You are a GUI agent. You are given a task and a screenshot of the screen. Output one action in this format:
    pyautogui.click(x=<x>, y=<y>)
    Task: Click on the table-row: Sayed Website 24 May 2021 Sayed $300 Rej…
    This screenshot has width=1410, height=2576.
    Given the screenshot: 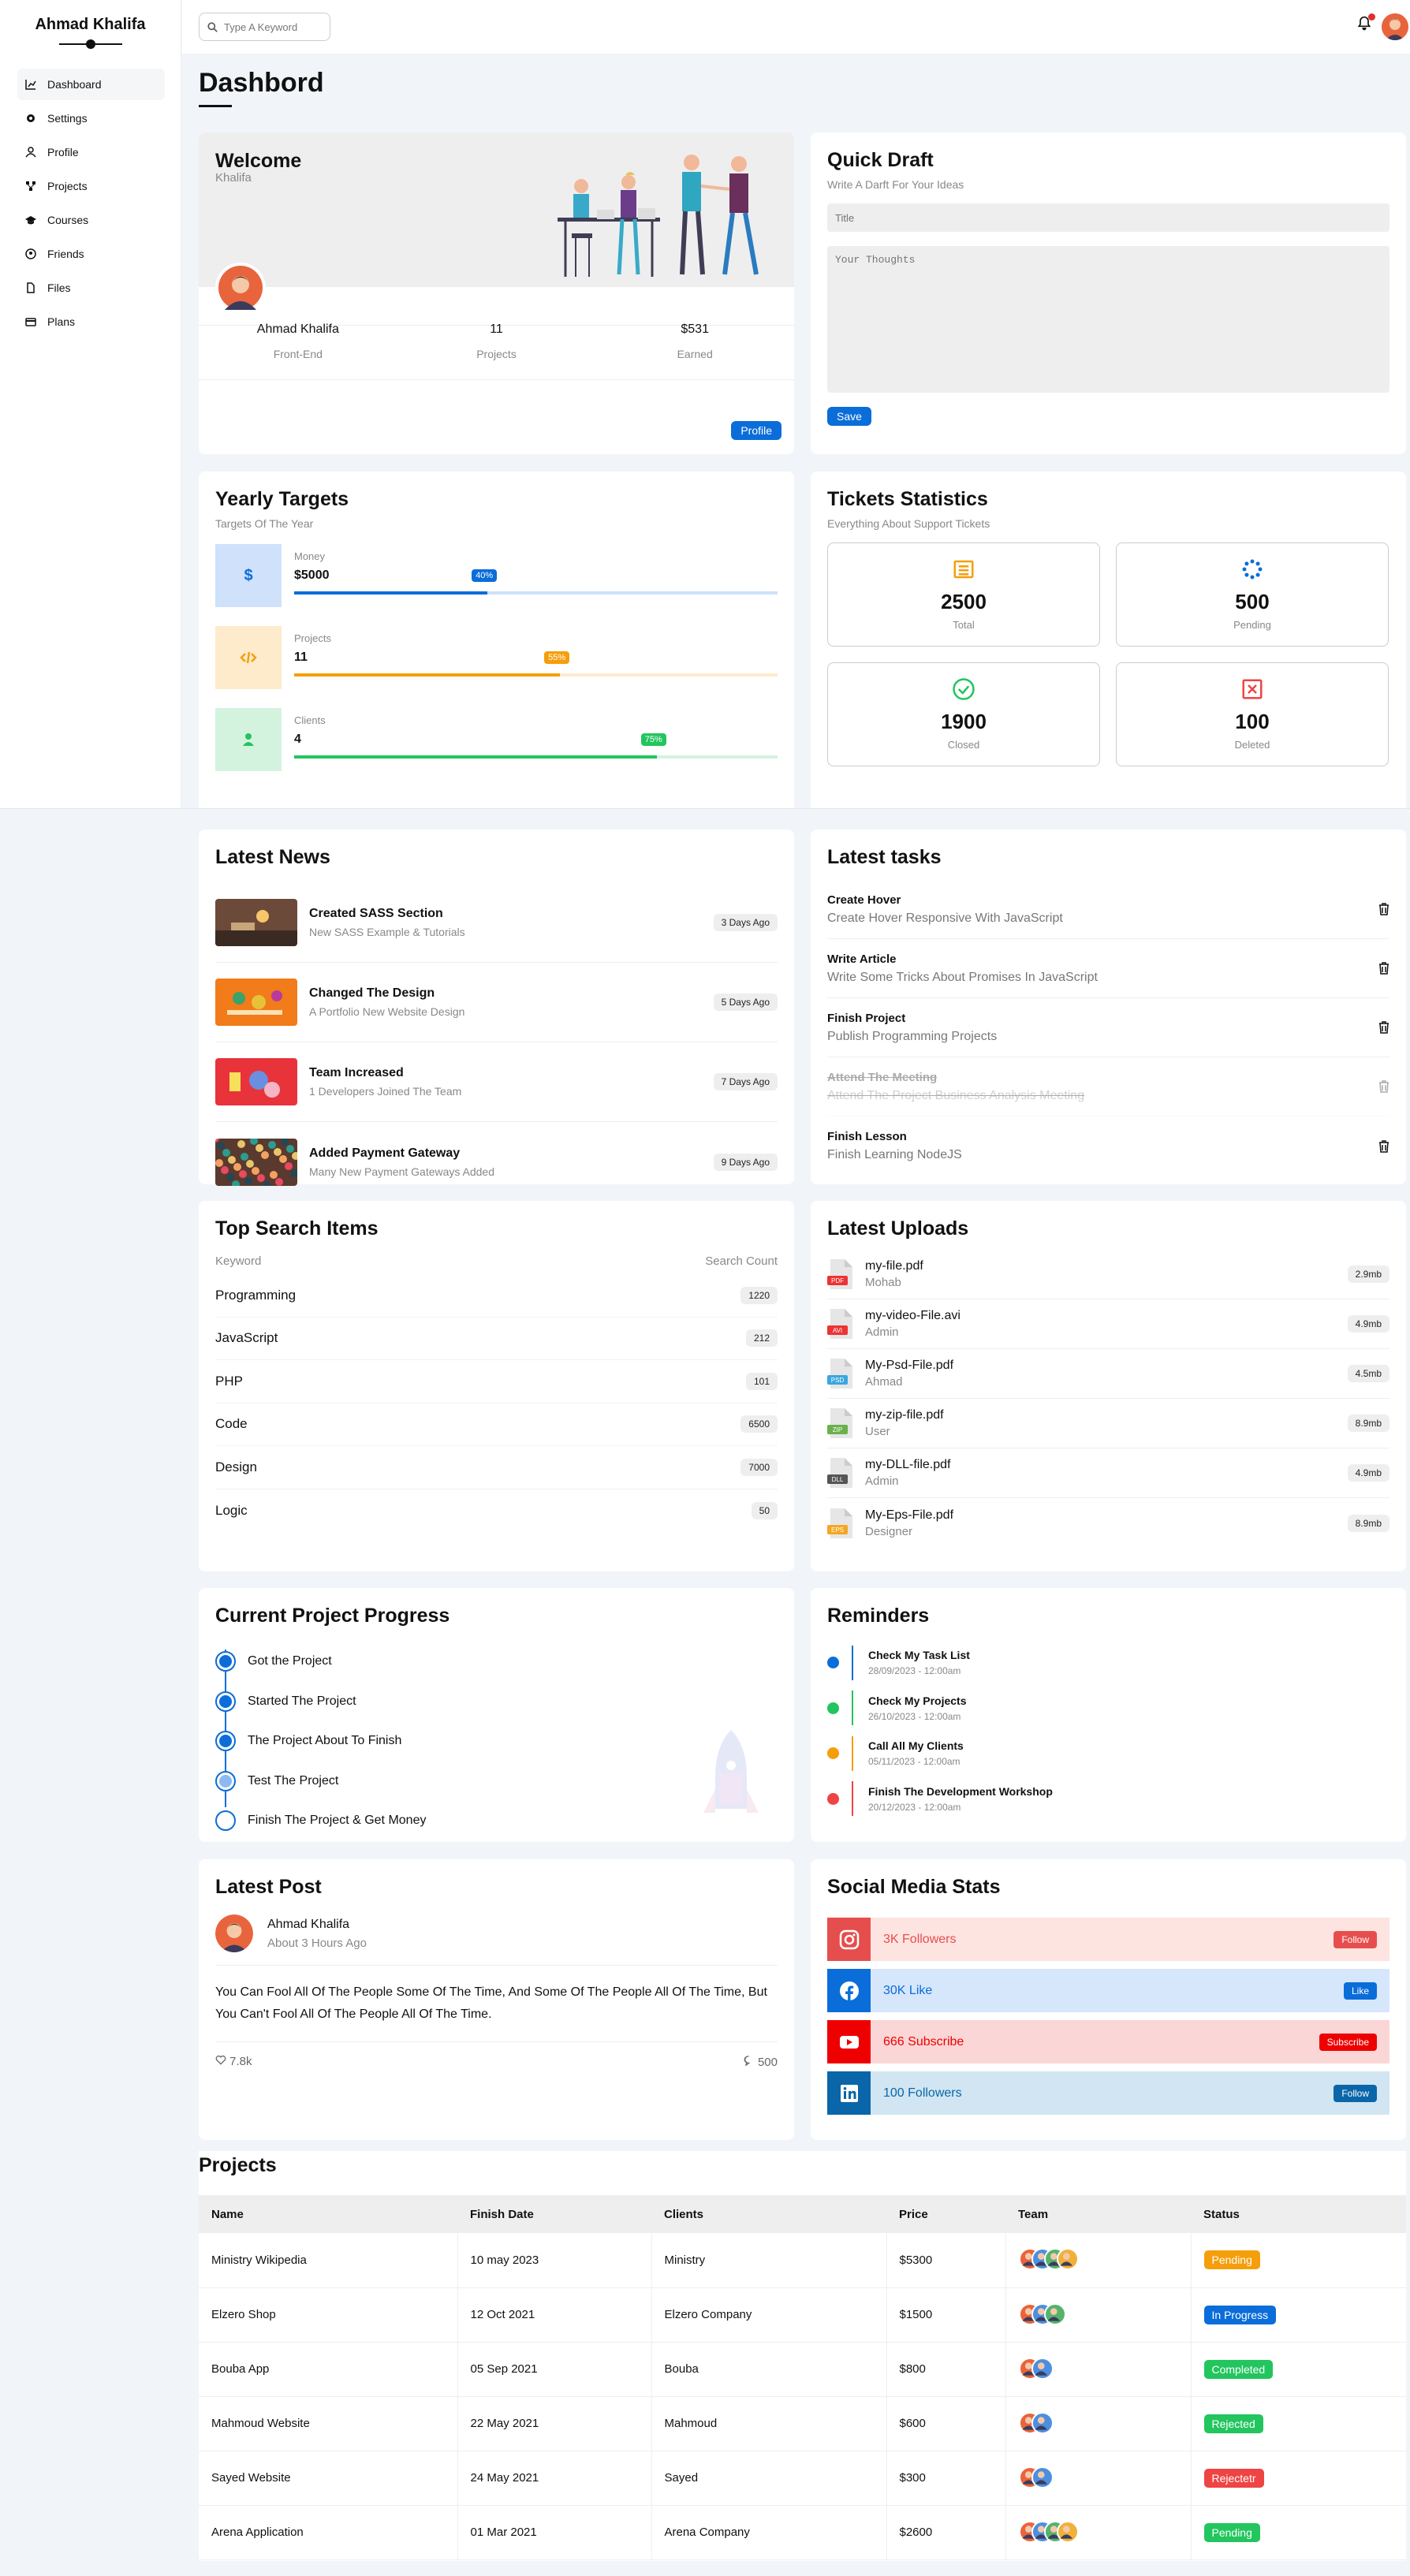 What is the action you would take?
    pyautogui.click(x=802, y=2478)
    